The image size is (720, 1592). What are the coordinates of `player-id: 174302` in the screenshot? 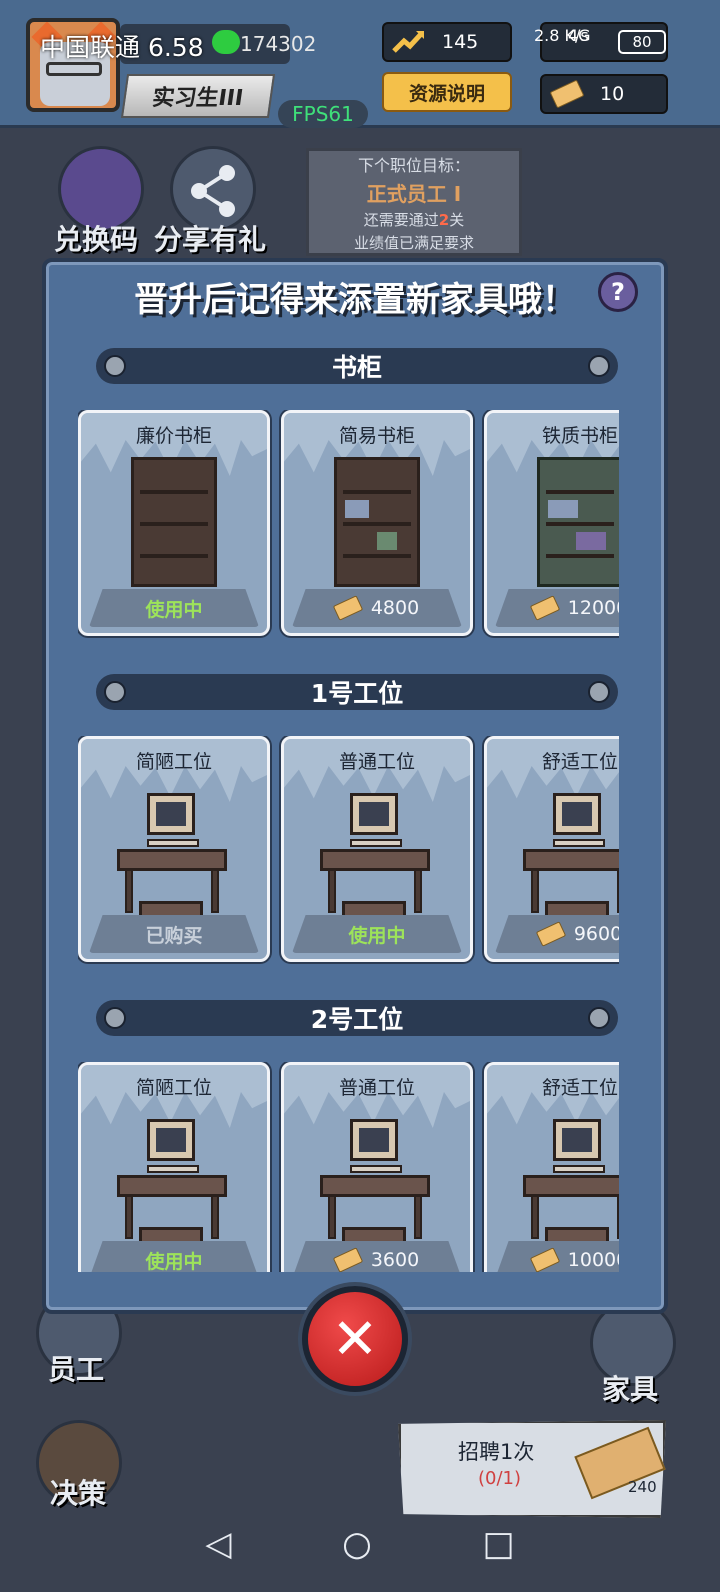 It's located at (278, 44).